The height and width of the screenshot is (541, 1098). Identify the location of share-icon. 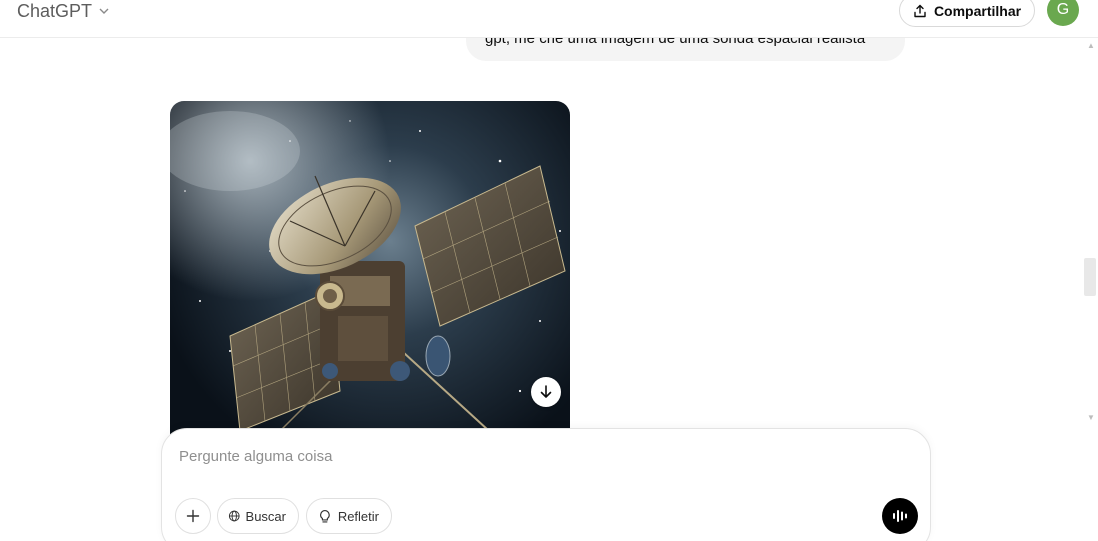
(920, 10).